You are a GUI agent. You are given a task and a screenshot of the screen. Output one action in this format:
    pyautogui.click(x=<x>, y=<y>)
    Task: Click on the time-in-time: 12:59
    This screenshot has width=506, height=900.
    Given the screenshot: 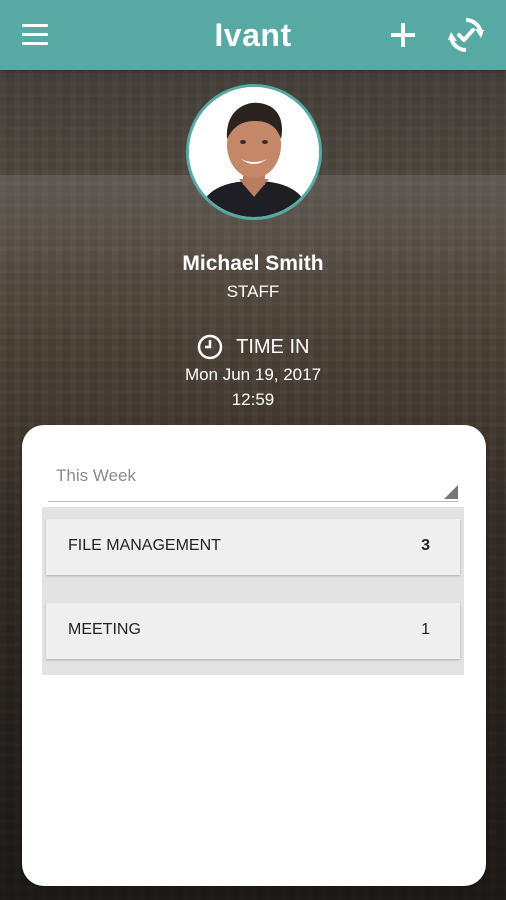 What is the action you would take?
    pyautogui.click(x=253, y=399)
    